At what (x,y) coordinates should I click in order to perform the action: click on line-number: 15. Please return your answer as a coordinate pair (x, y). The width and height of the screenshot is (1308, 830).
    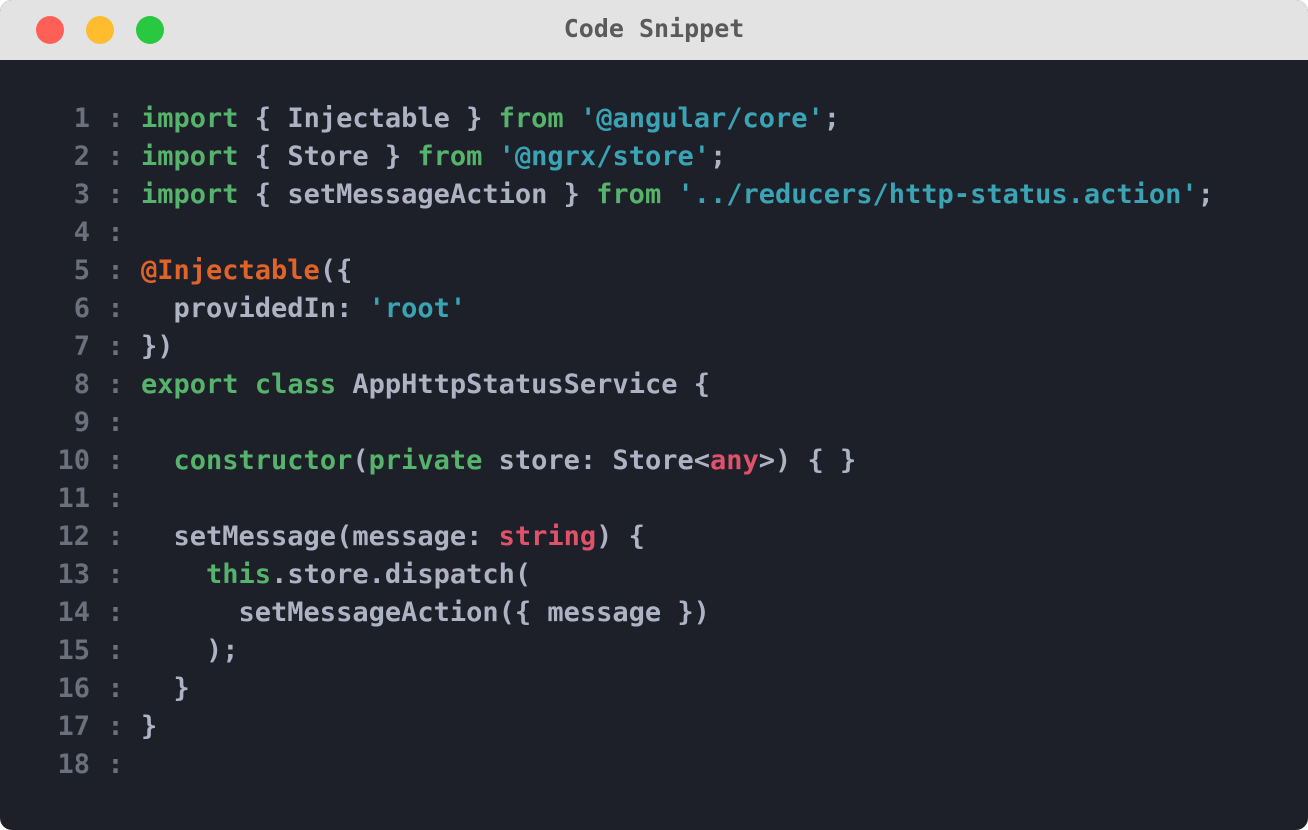
    Looking at the image, I should click on (73, 650).